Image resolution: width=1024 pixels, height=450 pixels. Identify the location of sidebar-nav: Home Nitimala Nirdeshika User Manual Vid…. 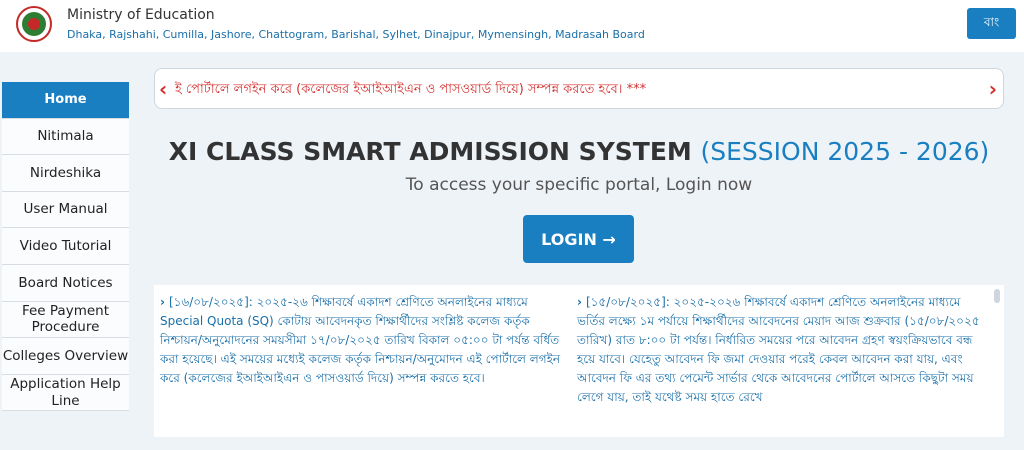
(65, 247).